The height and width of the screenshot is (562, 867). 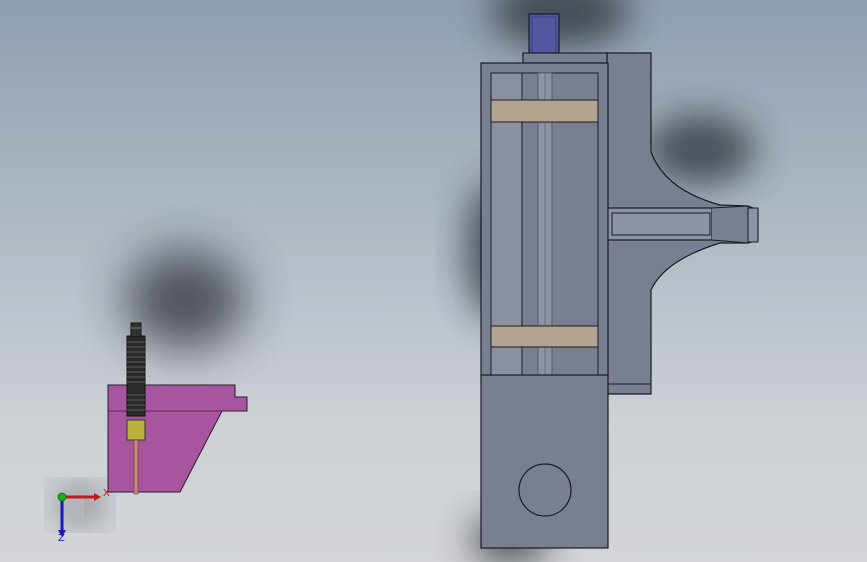 I want to click on motor-housing, so click(x=544, y=461).